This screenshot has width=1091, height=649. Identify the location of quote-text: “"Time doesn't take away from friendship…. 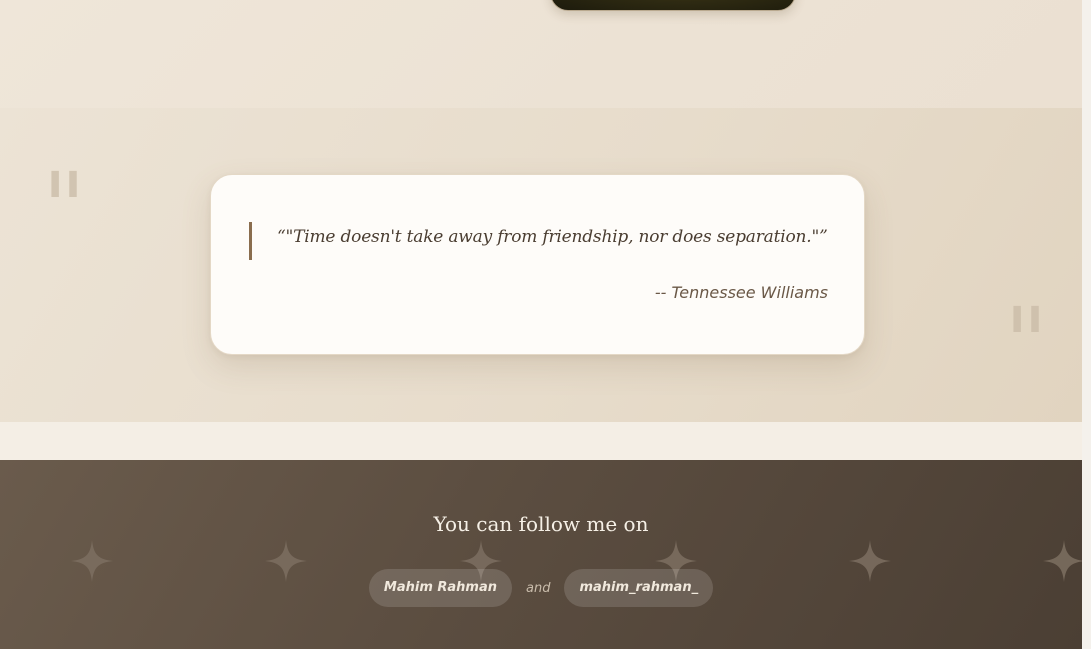
(552, 237).